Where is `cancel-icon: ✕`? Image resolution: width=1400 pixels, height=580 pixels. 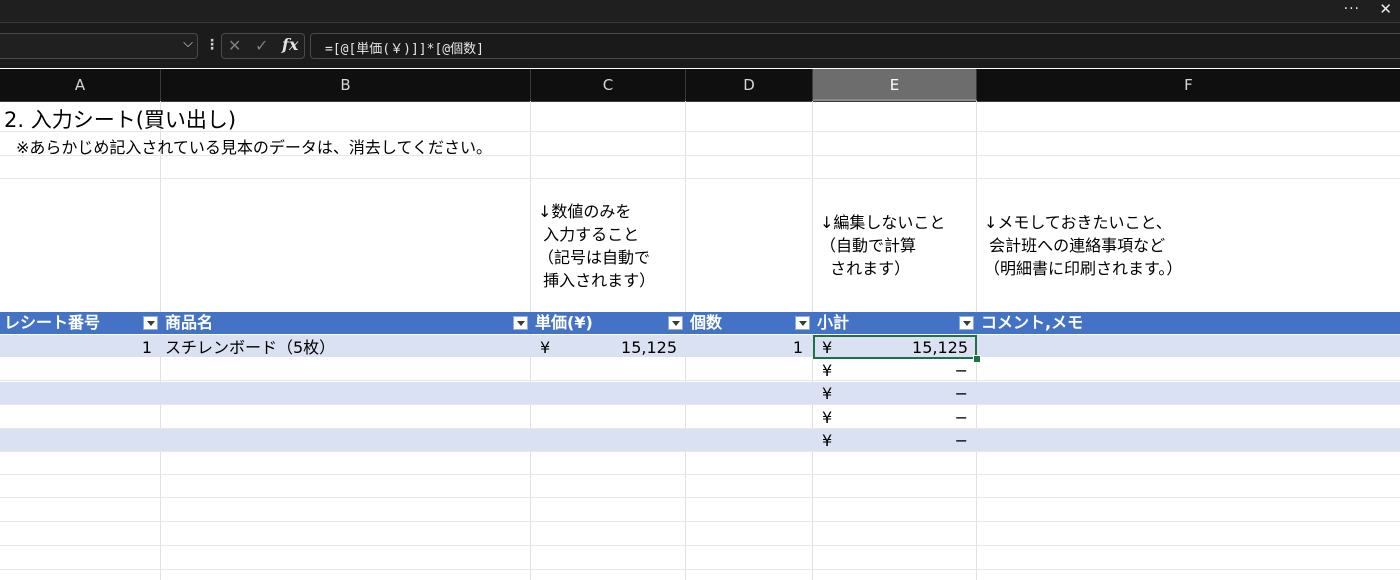
cancel-icon: ✕ is located at coordinates (234, 45).